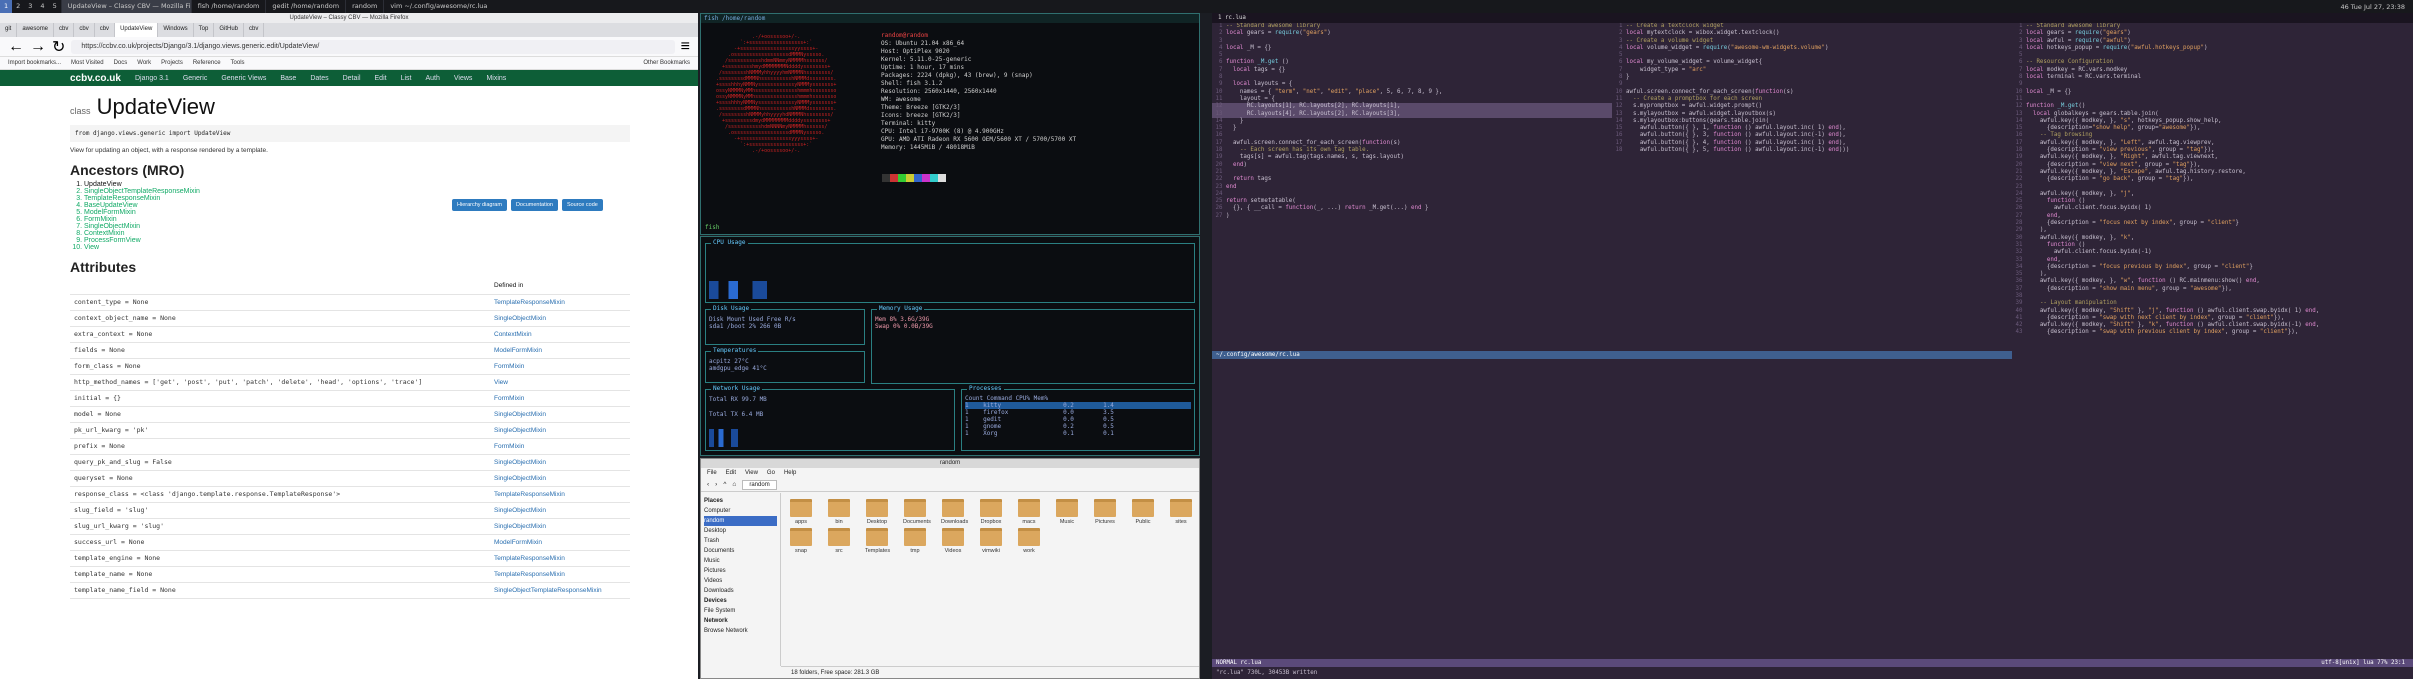  I want to click on back-icon: ‹, so click(708, 484).